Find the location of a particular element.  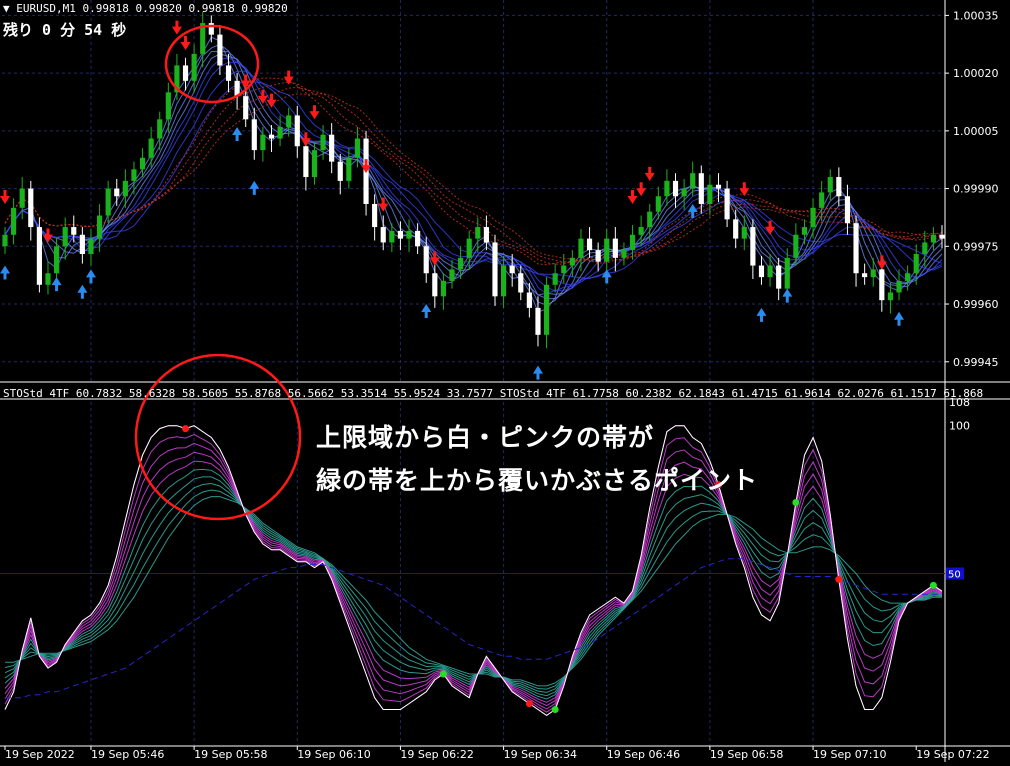

osc-tick-label-50: 50 is located at coordinates (954, 575).